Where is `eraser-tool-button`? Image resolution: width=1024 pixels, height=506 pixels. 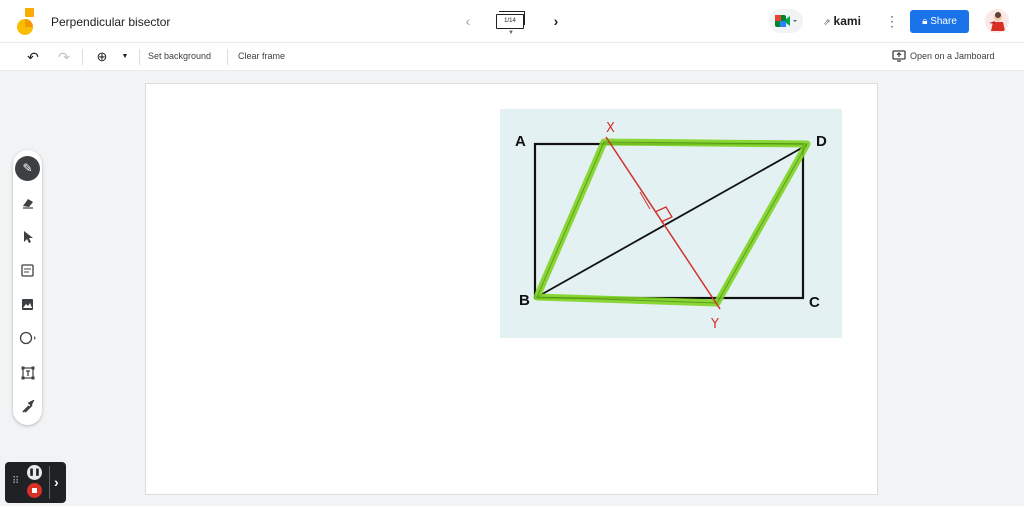
eraser-tool-button is located at coordinates (27, 202).